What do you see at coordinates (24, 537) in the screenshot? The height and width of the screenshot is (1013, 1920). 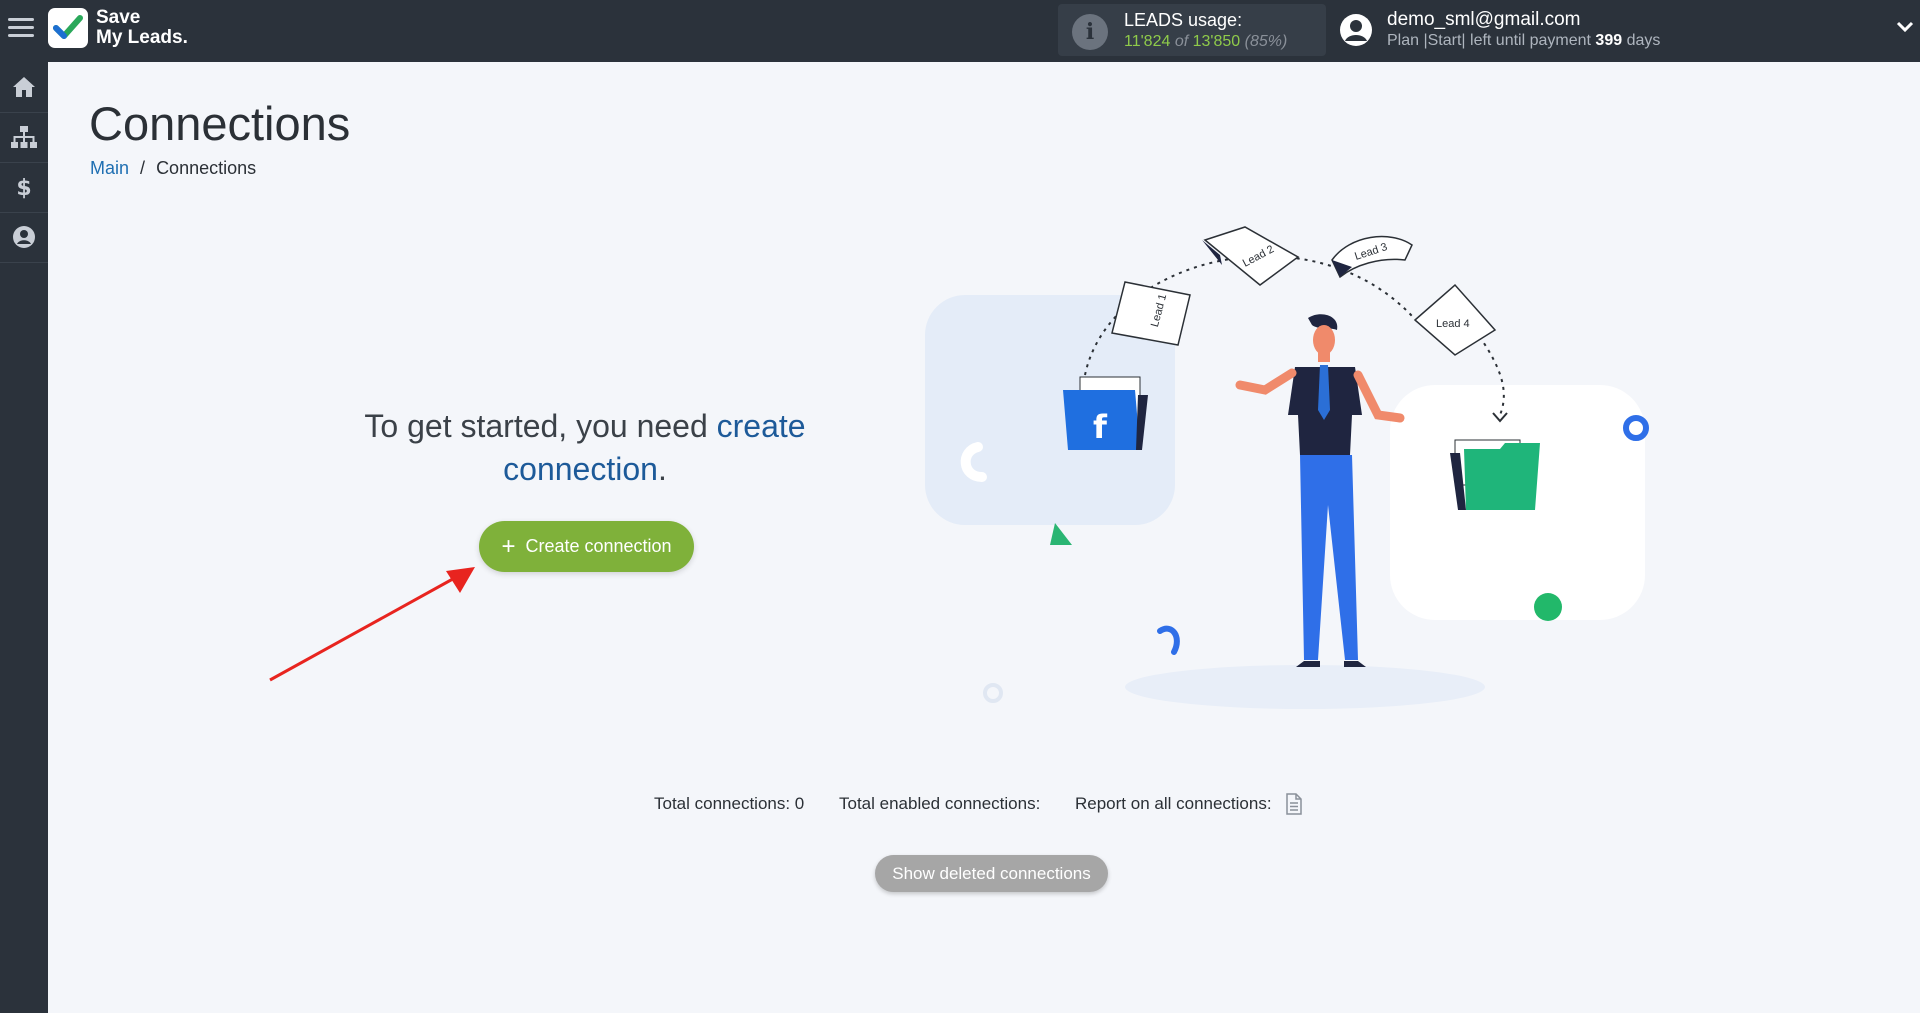 I see `sidebar: $` at bounding box center [24, 537].